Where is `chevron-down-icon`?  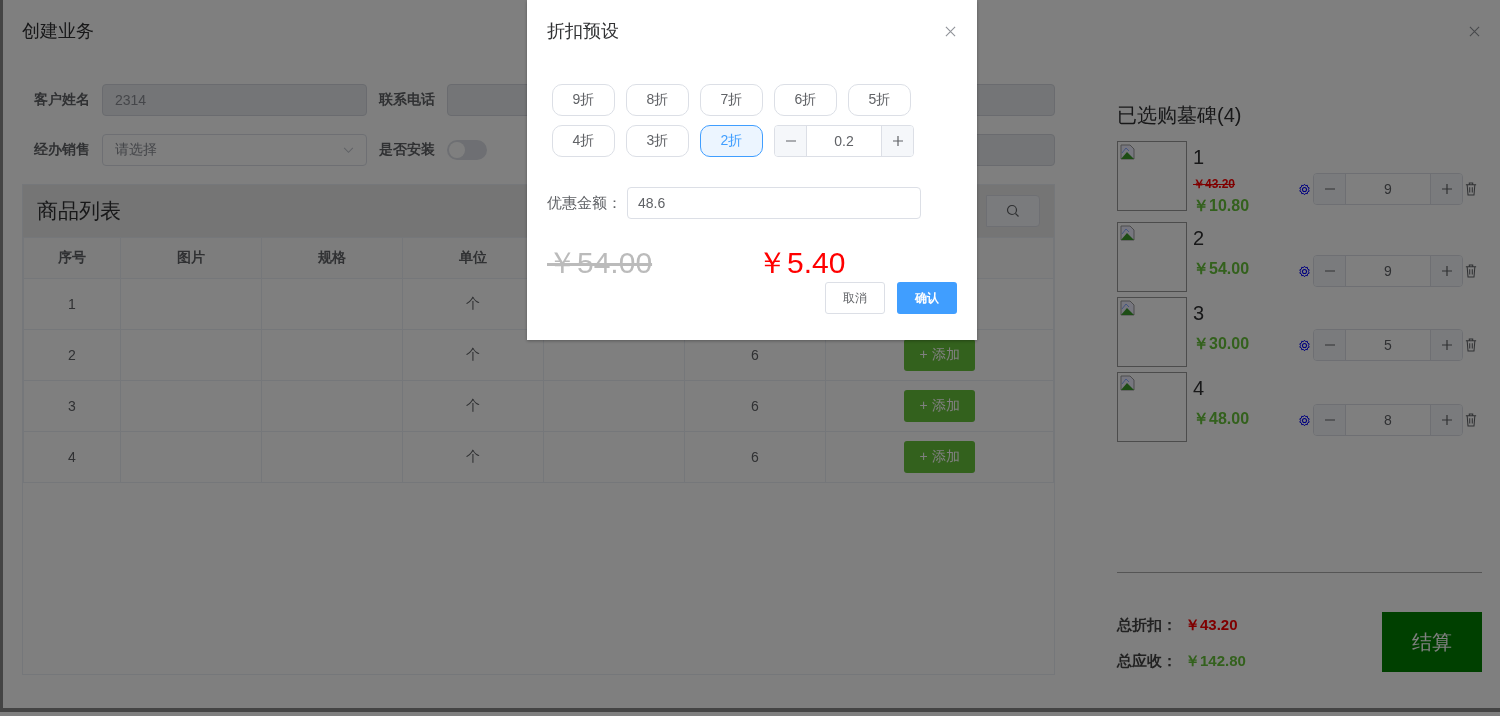 chevron-down-icon is located at coordinates (348, 150).